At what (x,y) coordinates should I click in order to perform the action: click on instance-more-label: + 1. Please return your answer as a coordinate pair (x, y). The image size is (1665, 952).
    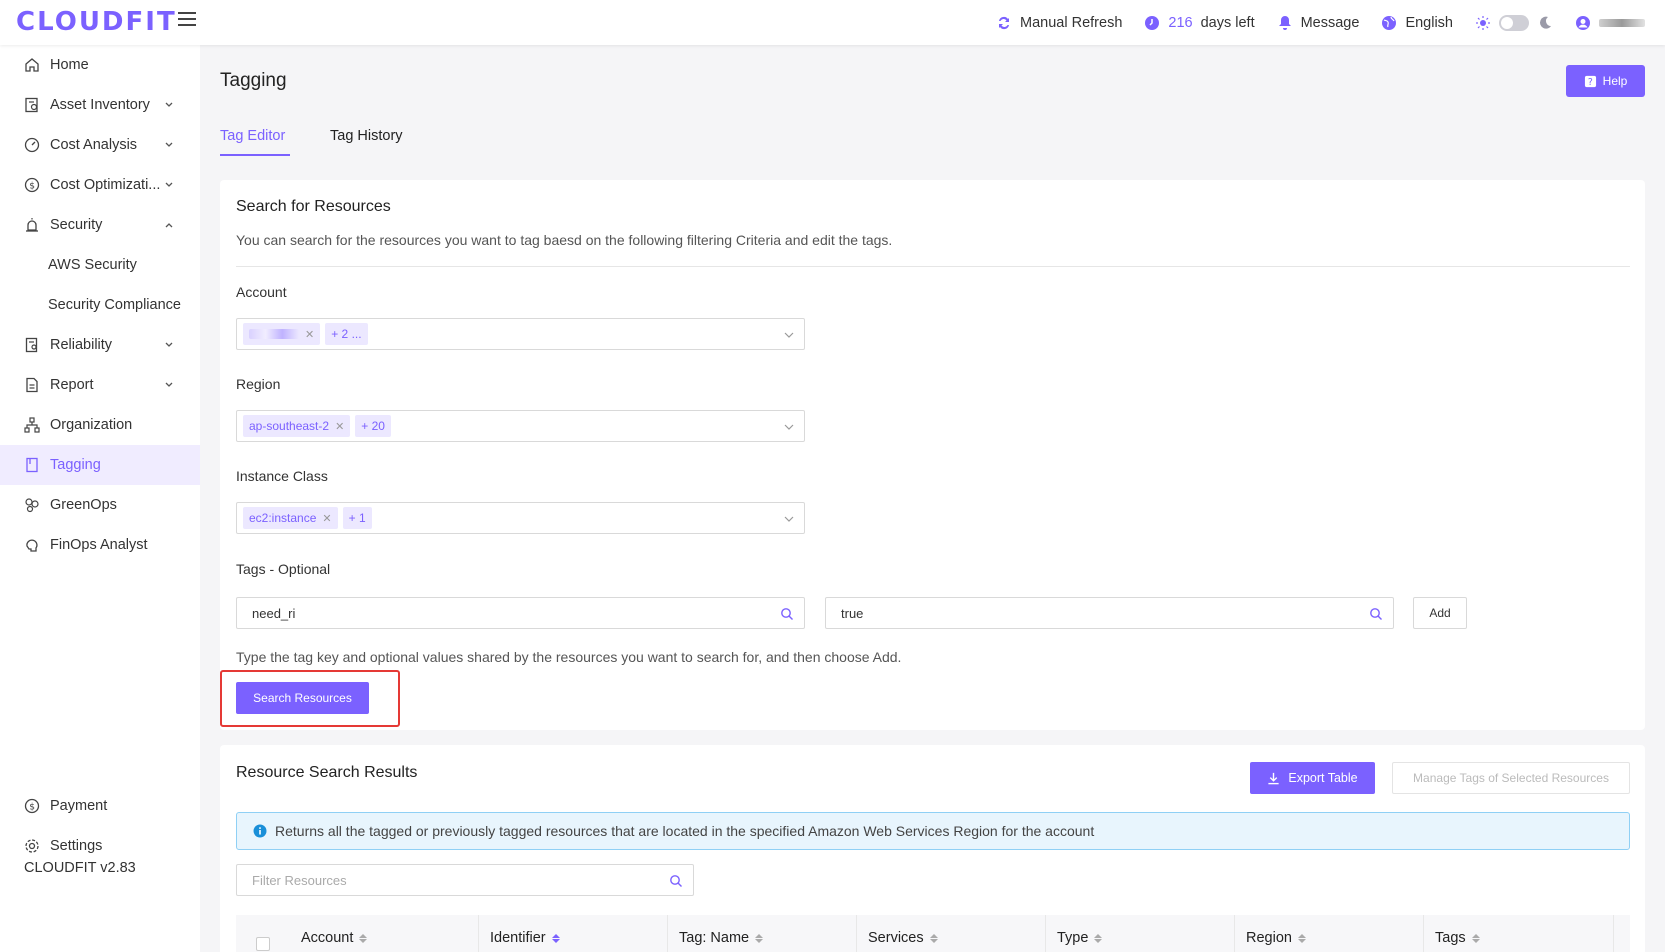
    Looking at the image, I should click on (357, 518).